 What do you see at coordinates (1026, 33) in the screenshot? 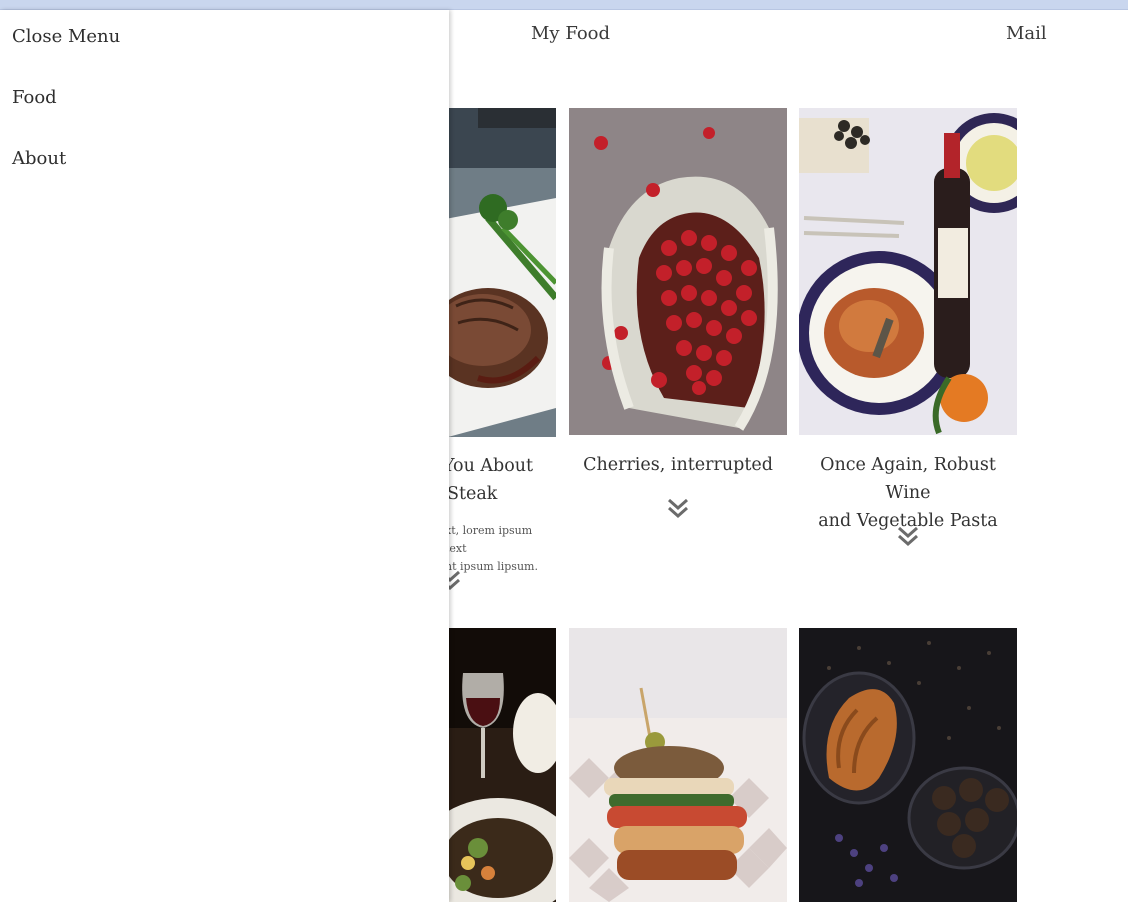
I see `nav-mail: Mail` at bounding box center [1026, 33].